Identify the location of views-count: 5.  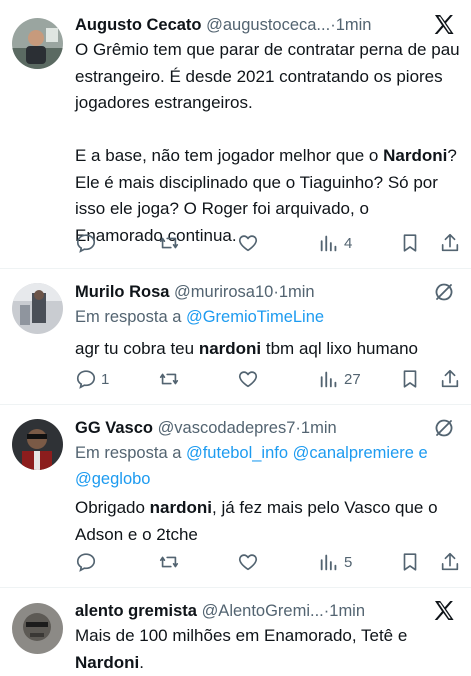
(348, 562).